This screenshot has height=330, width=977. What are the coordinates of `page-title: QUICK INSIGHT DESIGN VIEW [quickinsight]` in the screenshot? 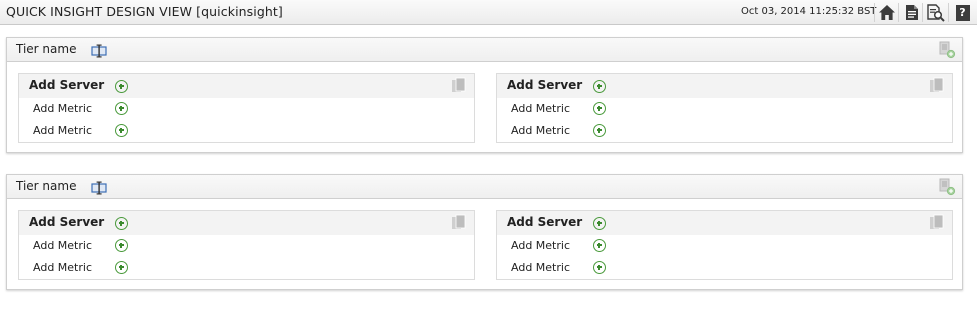 It's located at (144, 11).